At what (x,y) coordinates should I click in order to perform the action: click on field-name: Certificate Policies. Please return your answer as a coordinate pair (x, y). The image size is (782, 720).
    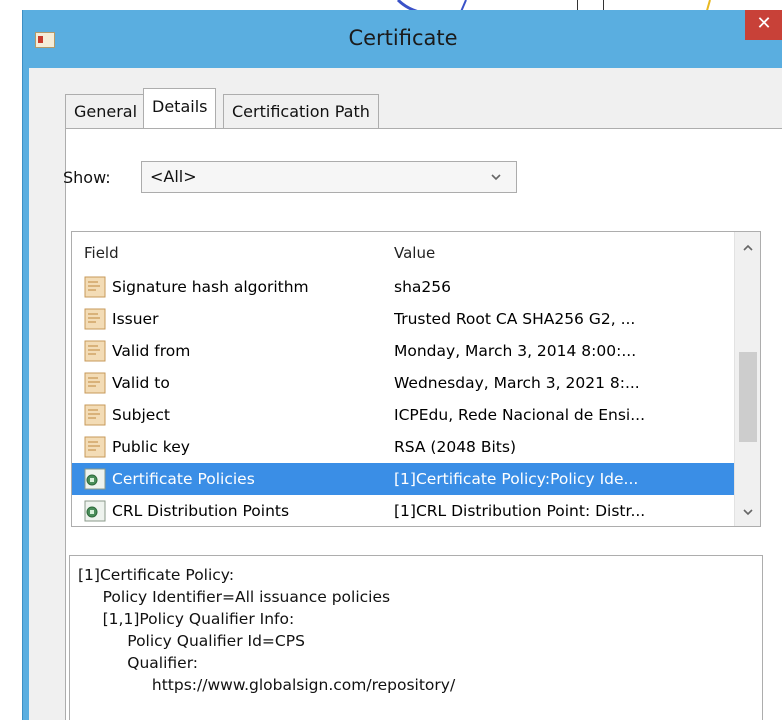
    Looking at the image, I should click on (183, 479).